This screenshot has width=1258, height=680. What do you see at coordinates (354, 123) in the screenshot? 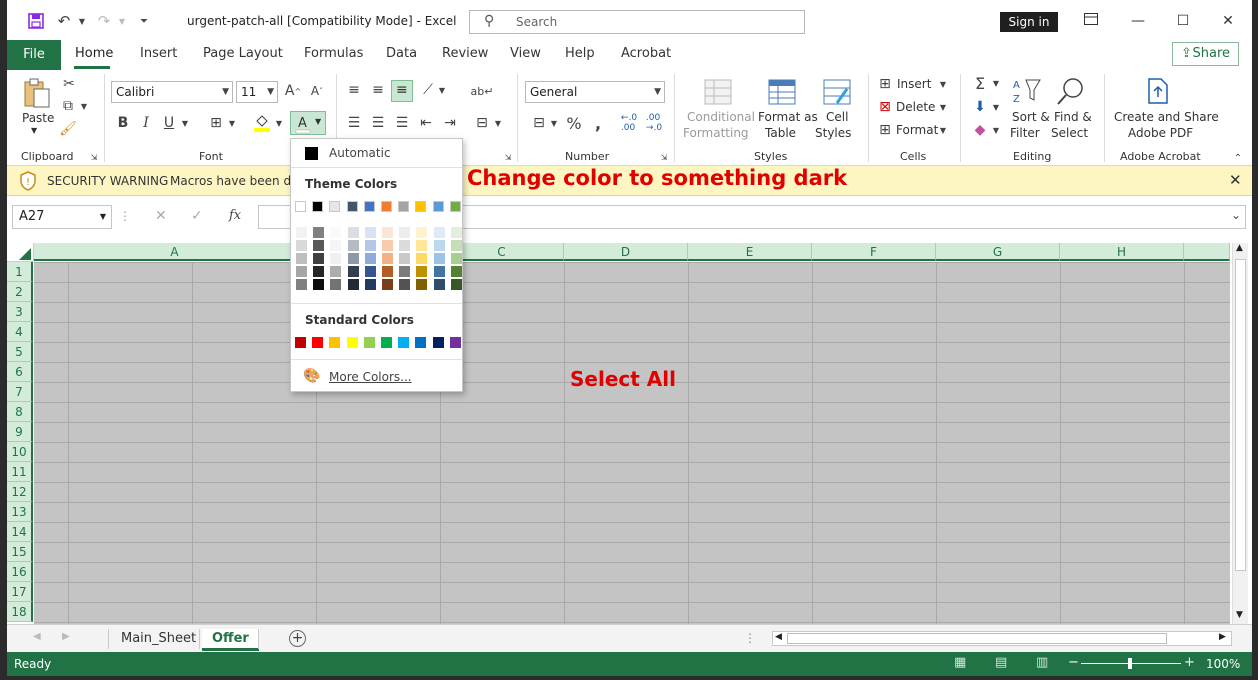
I see `align-left-icon: ☰` at bounding box center [354, 123].